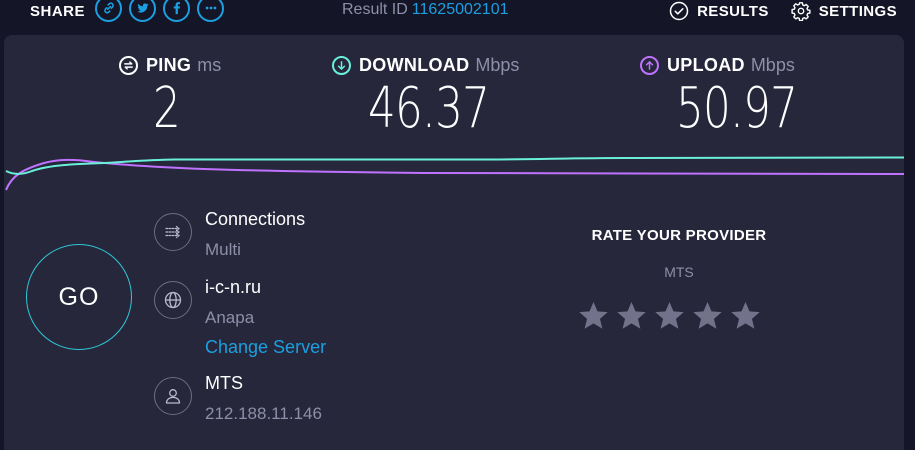 The height and width of the screenshot is (450, 915). Describe the element at coordinates (79, 297) in the screenshot. I see `go-button: GO` at that location.